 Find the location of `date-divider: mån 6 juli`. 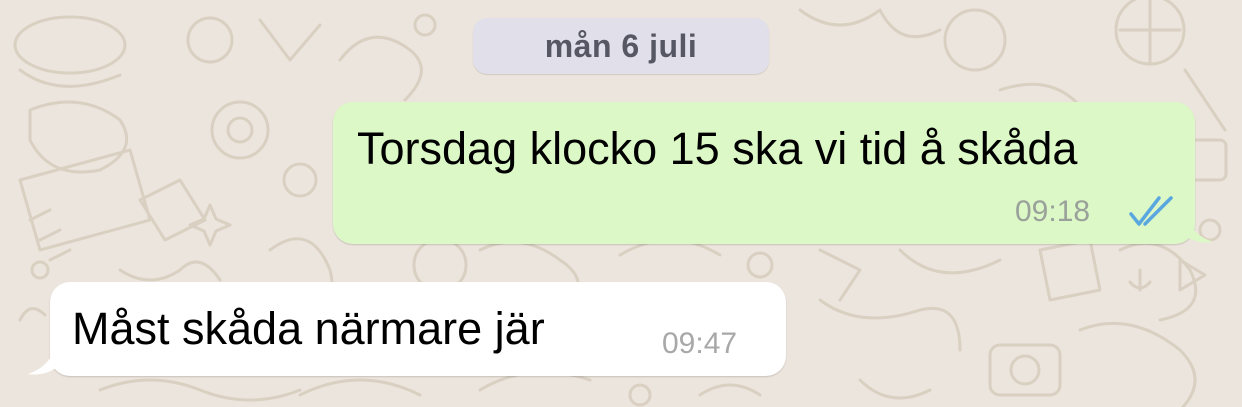

date-divider: mån 6 juli is located at coordinates (621, 46).